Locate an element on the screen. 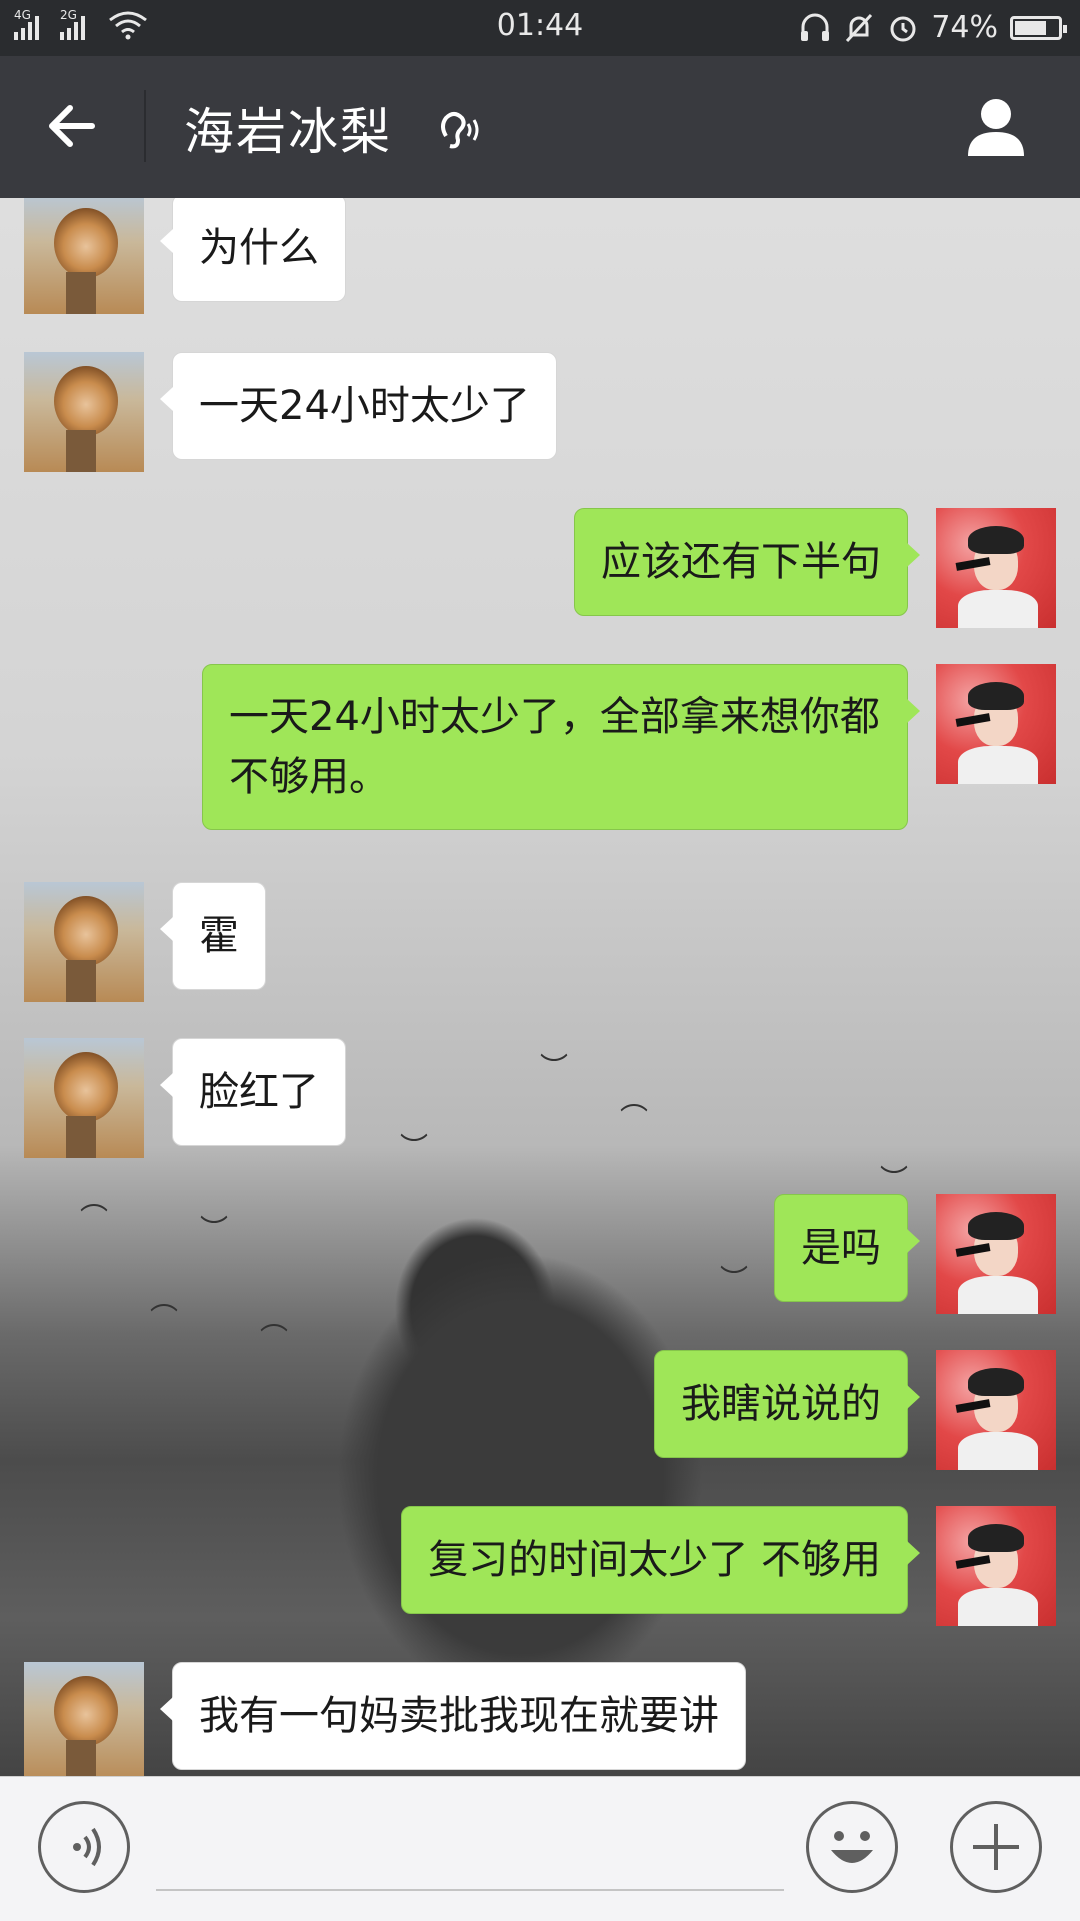  voice-glyph is located at coordinates (87, 1847).